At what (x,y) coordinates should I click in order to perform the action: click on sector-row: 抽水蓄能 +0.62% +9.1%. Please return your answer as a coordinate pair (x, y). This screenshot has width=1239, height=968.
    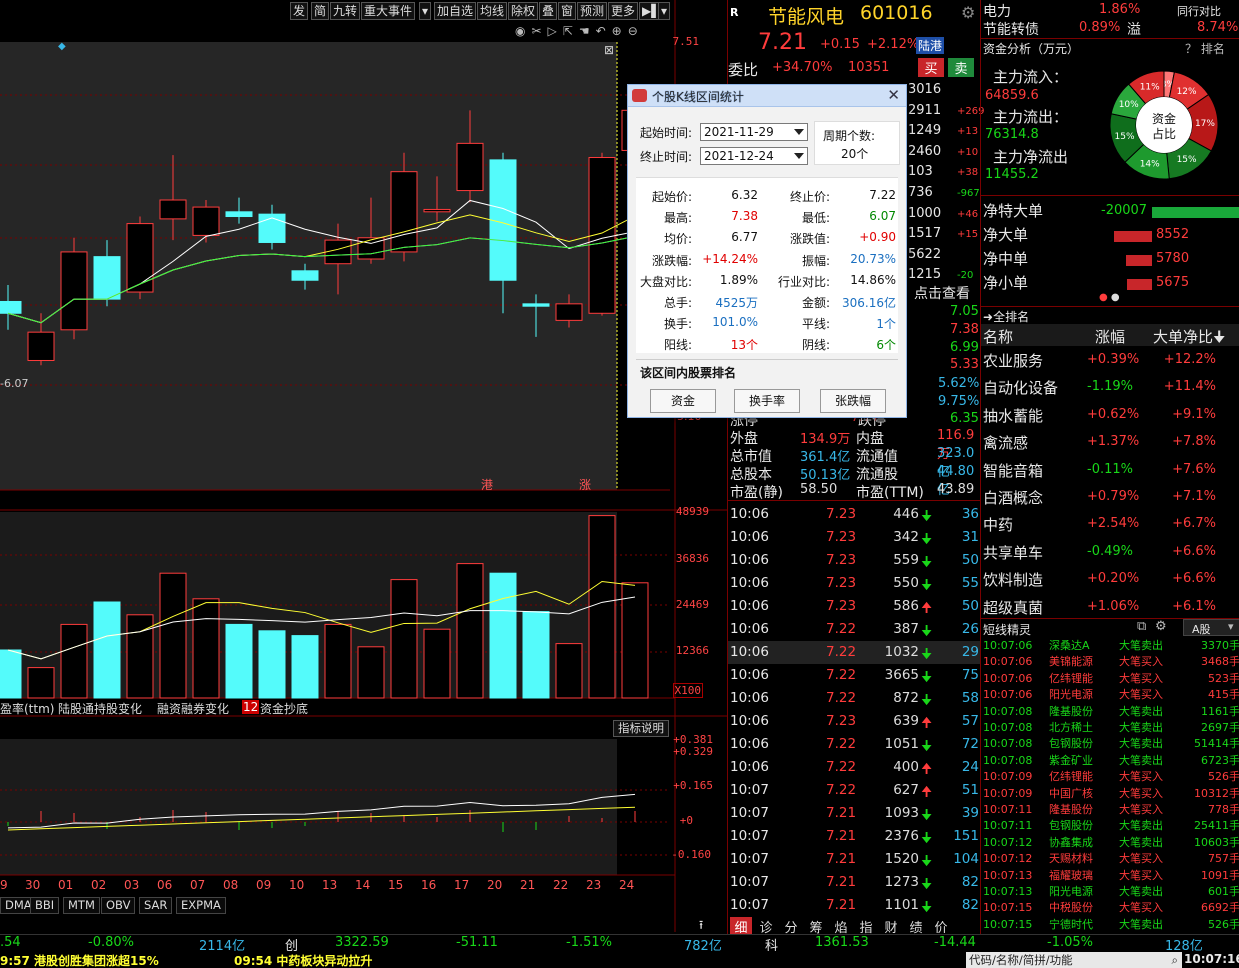
    Looking at the image, I should click on (1110, 414).